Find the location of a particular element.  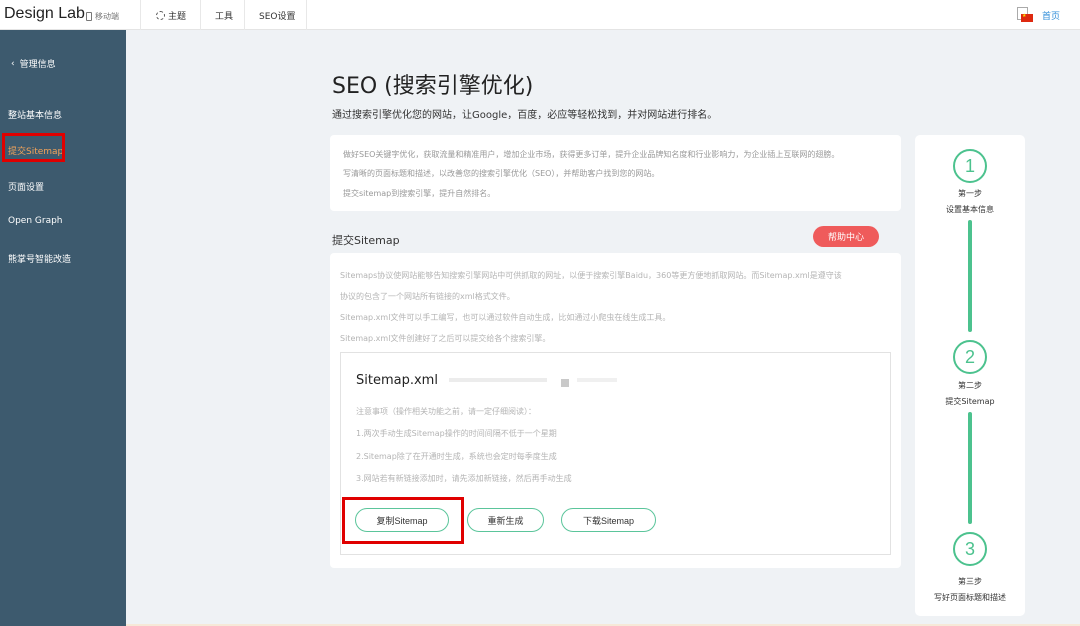

sidebar-item-site-info: 整站基本信息 is located at coordinates (35, 114).